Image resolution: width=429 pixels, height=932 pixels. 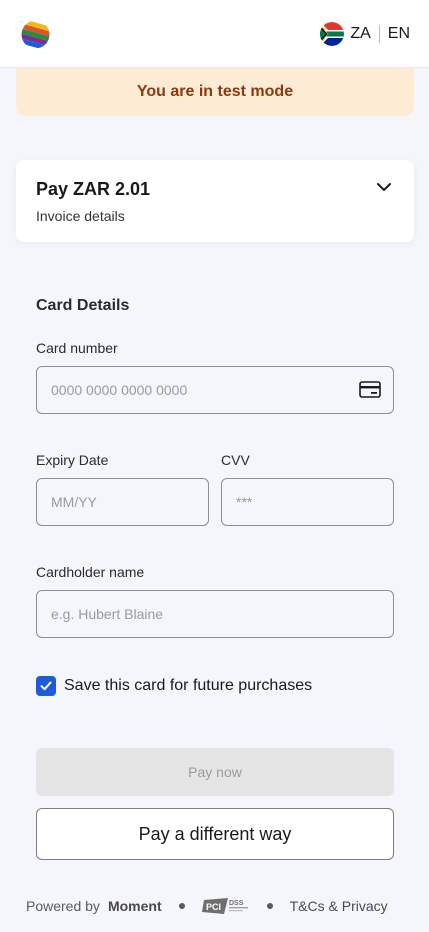 I want to click on cardholder-name-label: Cardholder name, so click(x=90, y=572).